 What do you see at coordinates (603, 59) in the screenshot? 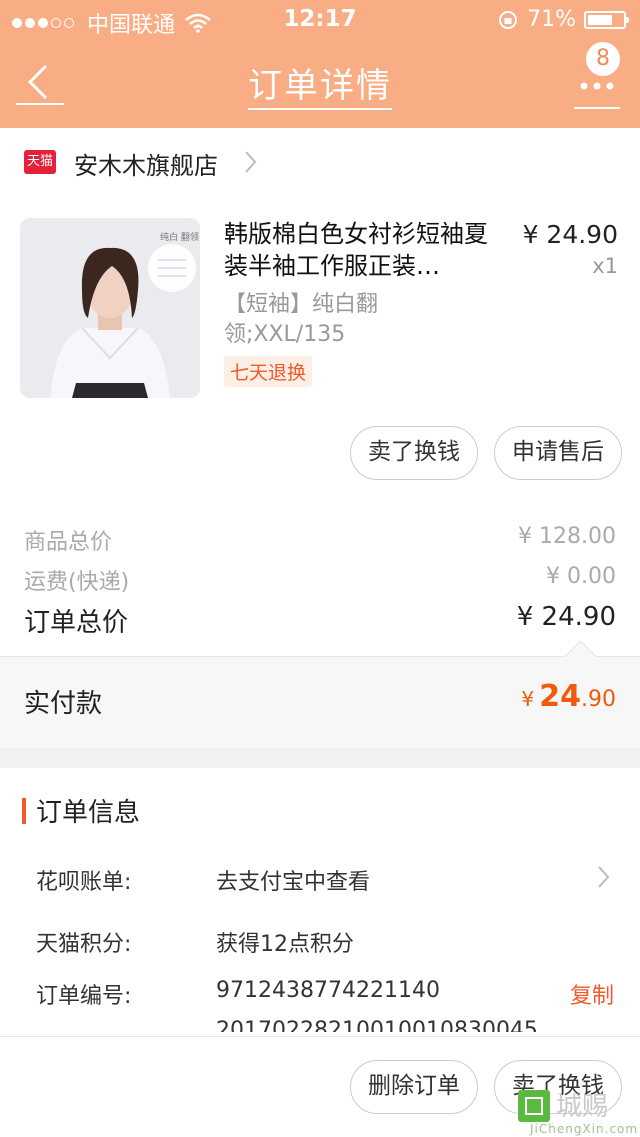
I see `message-count-badge: 8` at bounding box center [603, 59].